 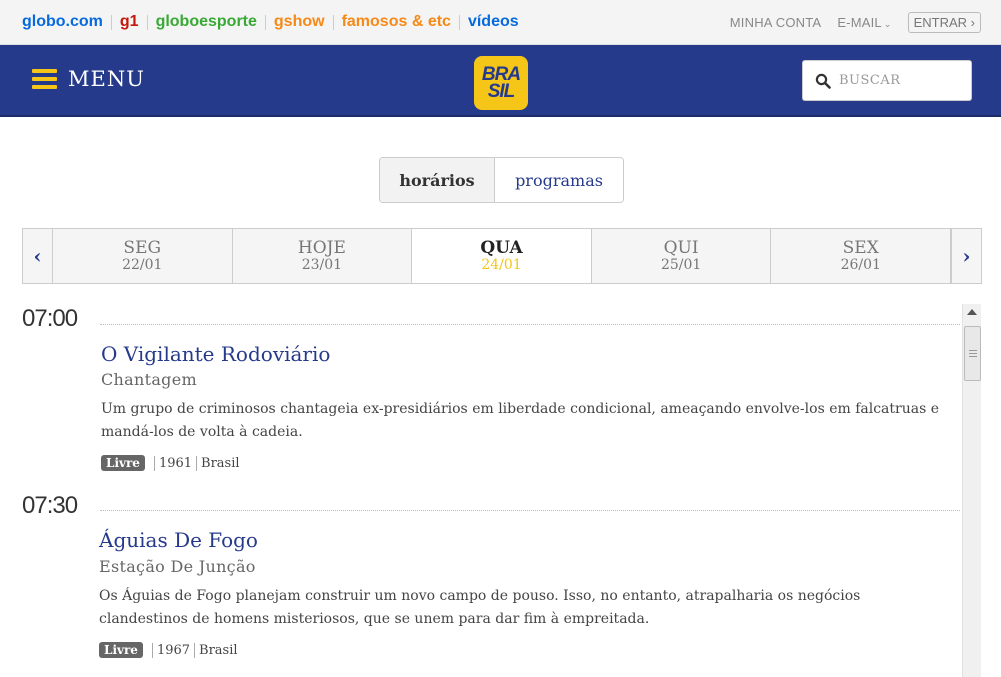 What do you see at coordinates (823, 81) in the screenshot?
I see `search-icon` at bounding box center [823, 81].